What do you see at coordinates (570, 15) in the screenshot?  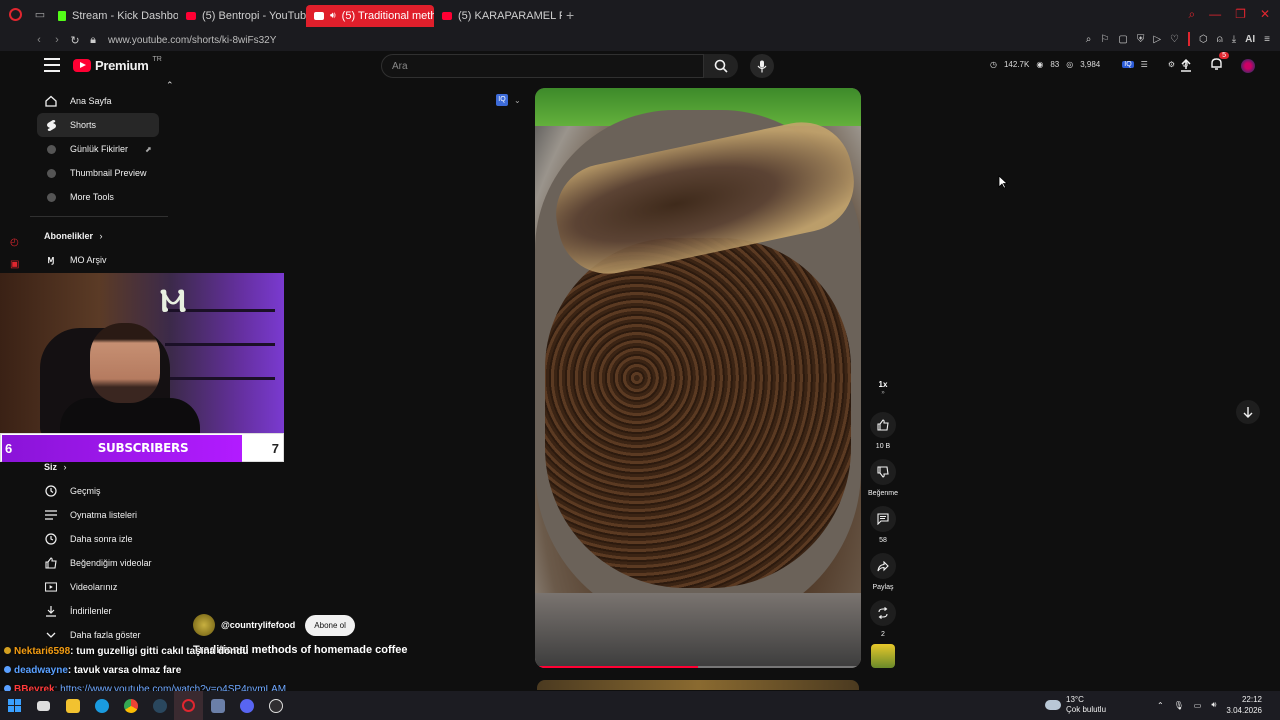 I see `new-tab-button: +` at bounding box center [570, 15].